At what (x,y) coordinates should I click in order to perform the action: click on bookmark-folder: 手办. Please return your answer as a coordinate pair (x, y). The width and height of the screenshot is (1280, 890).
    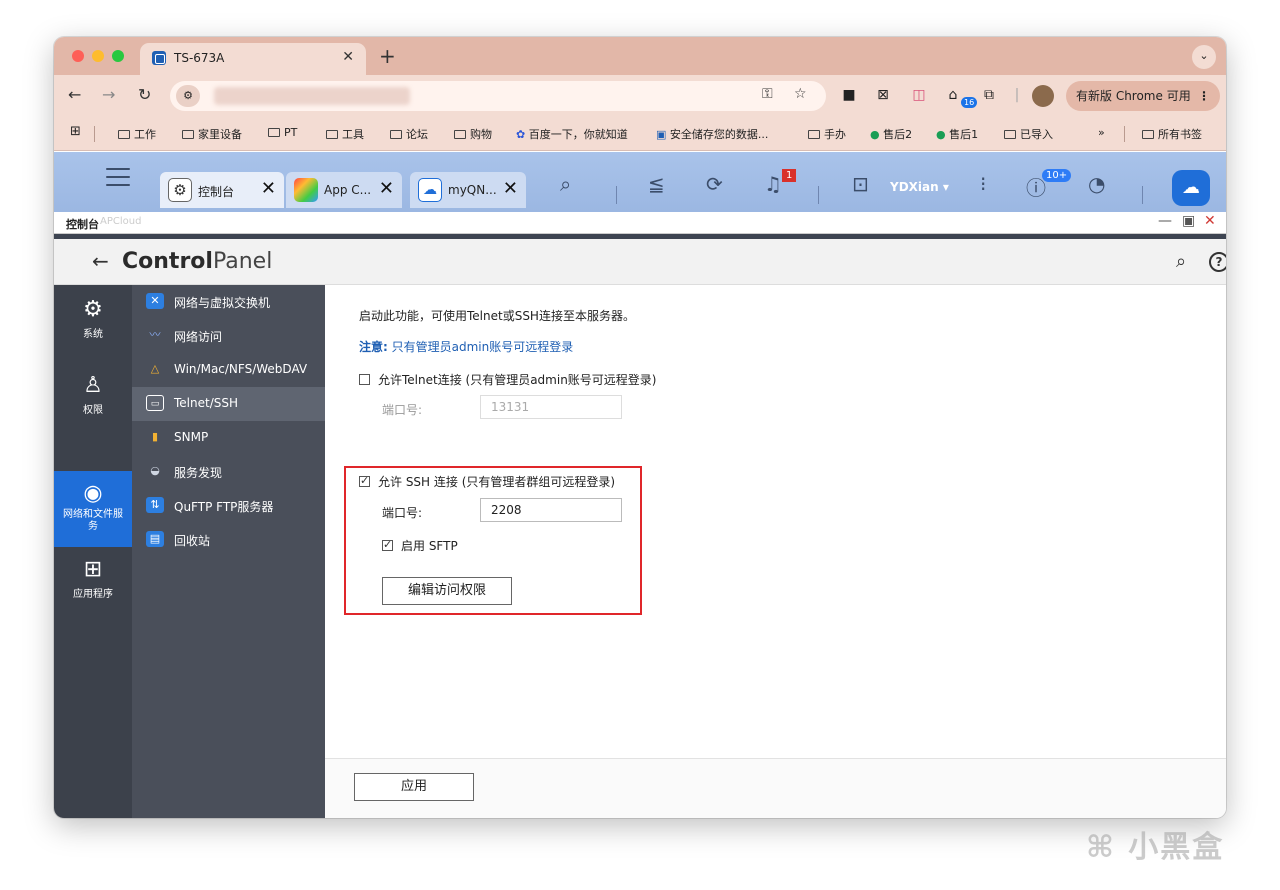
    Looking at the image, I should click on (827, 134).